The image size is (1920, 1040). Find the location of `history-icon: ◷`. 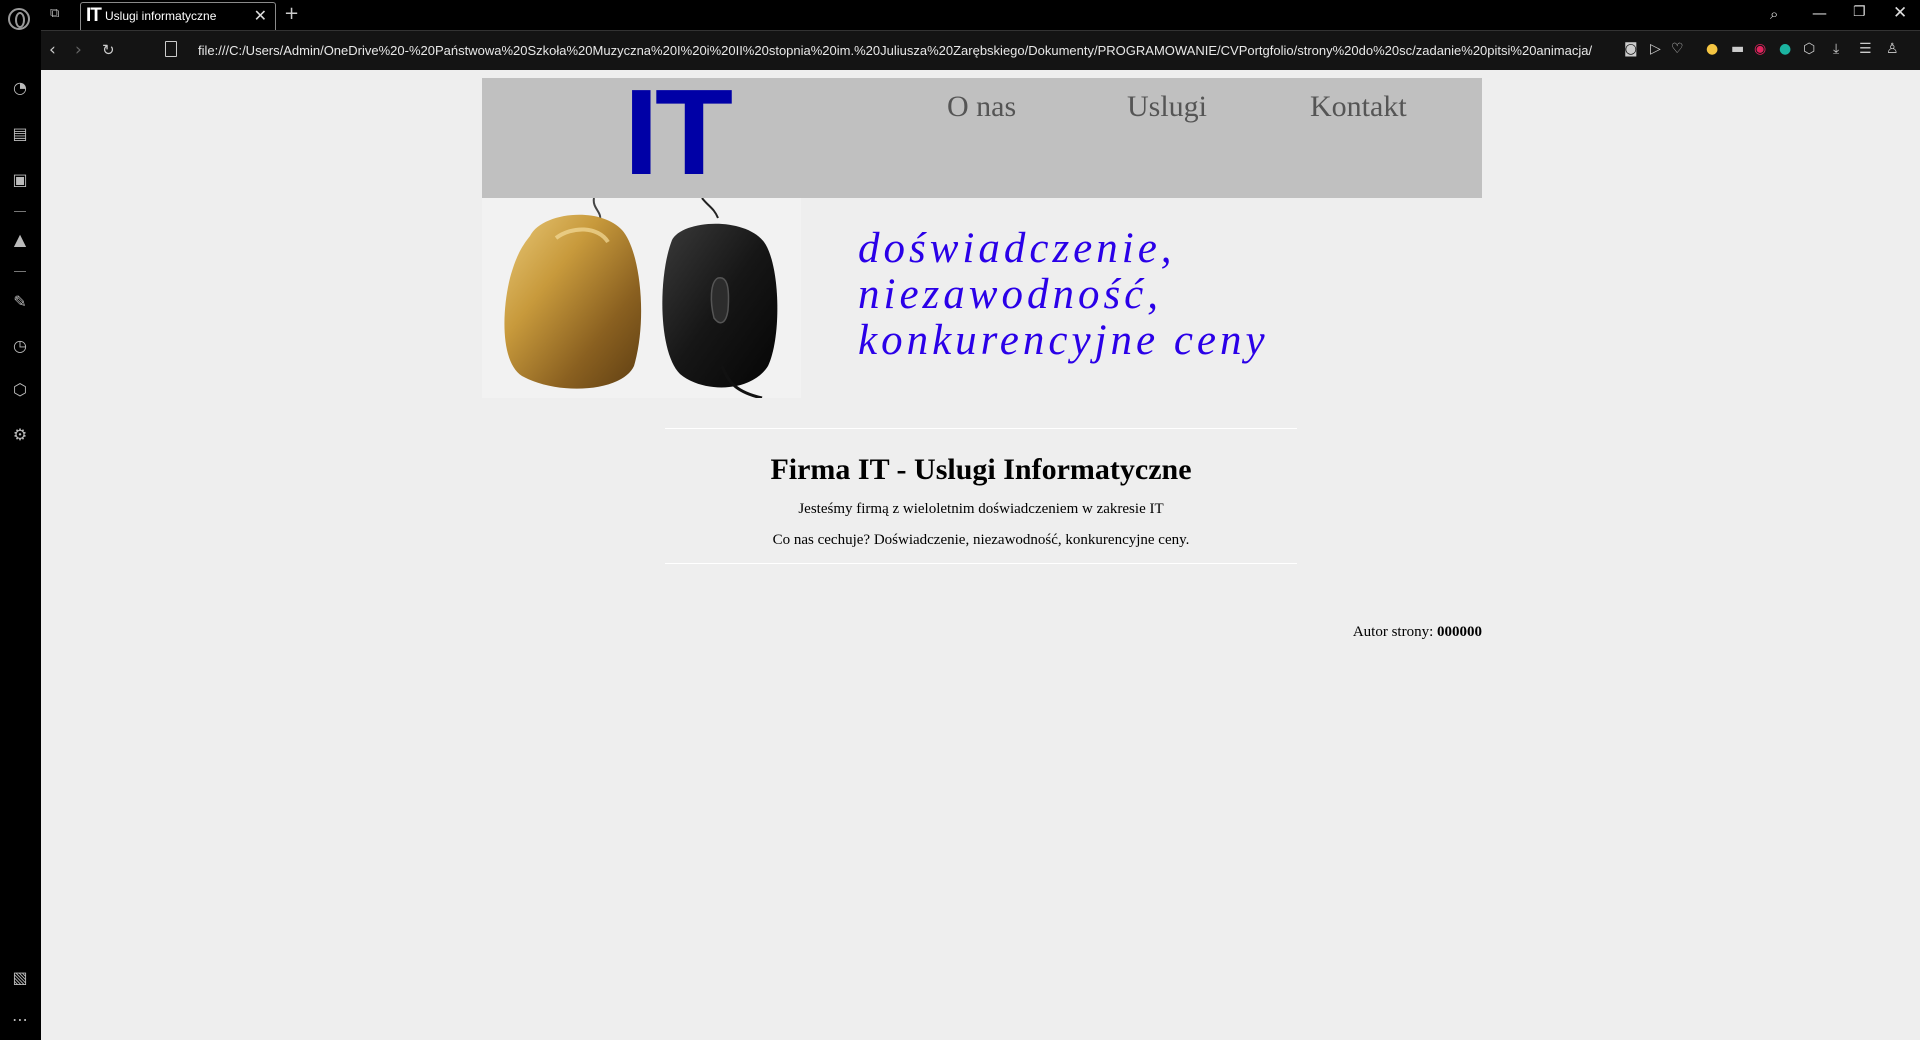

history-icon: ◷ is located at coordinates (20, 345).